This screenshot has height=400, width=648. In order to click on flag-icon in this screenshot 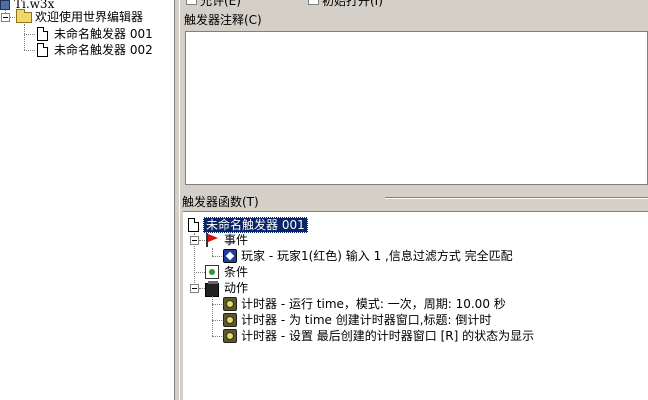, I will do `click(212, 240)`.